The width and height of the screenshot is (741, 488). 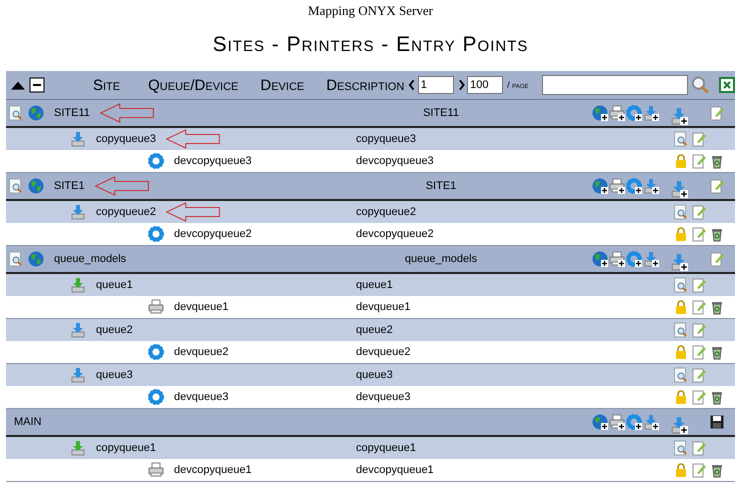 What do you see at coordinates (90, 259) in the screenshot?
I see `site-name: queue_models` at bounding box center [90, 259].